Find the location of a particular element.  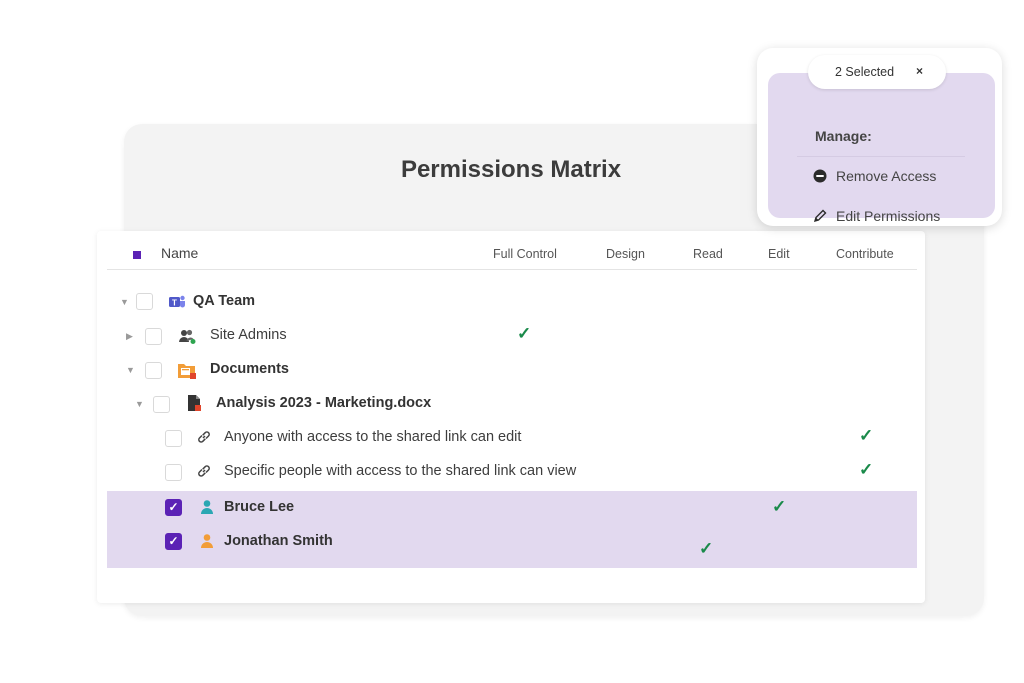

table-row-selected: ✓ Jonathan Smith ✓ is located at coordinates (512, 546).